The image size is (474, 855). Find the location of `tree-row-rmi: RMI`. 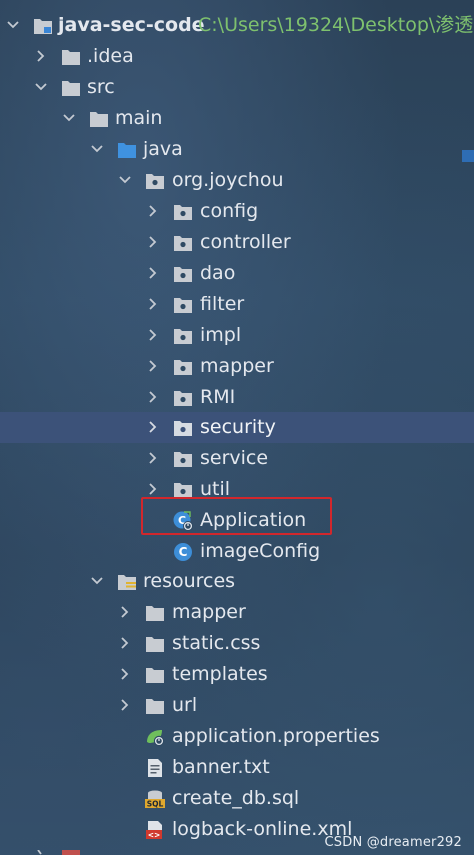

tree-row-rmi: RMI is located at coordinates (237, 397).